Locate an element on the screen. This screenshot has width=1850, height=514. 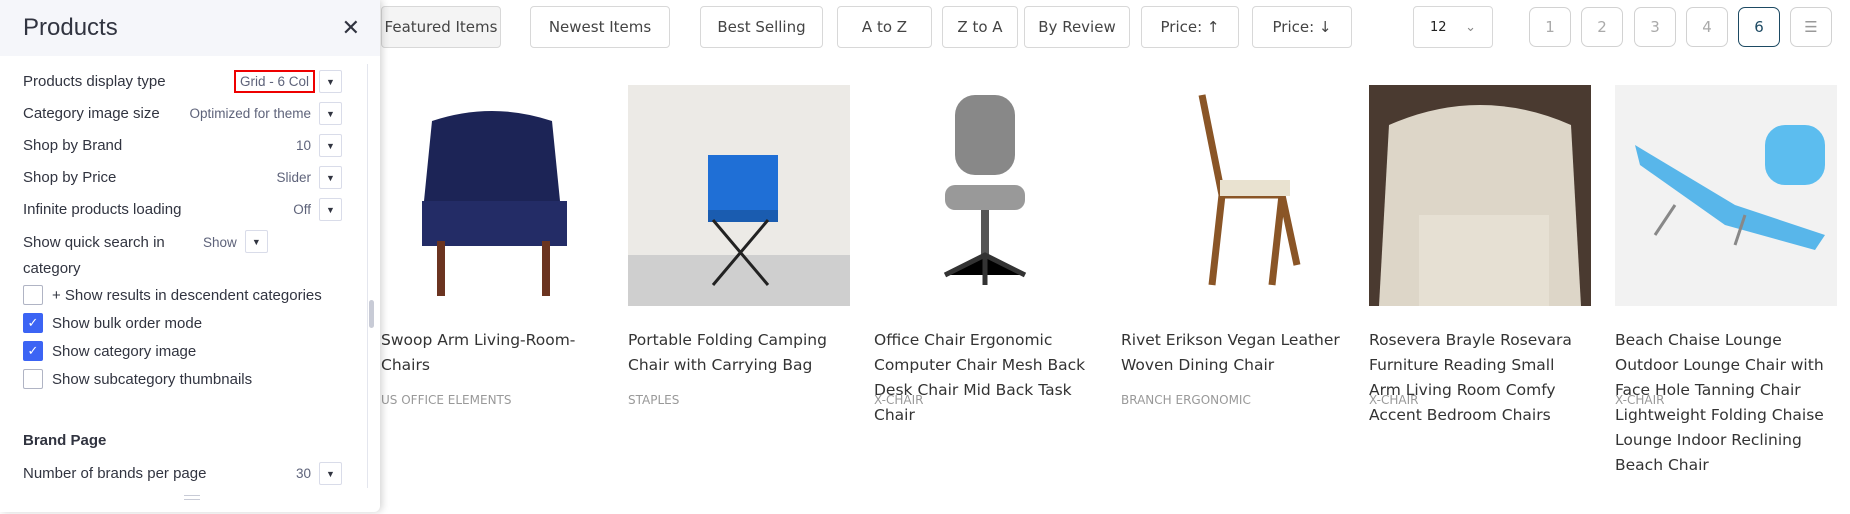
setting-value: 30 is located at coordinates (303, 473).